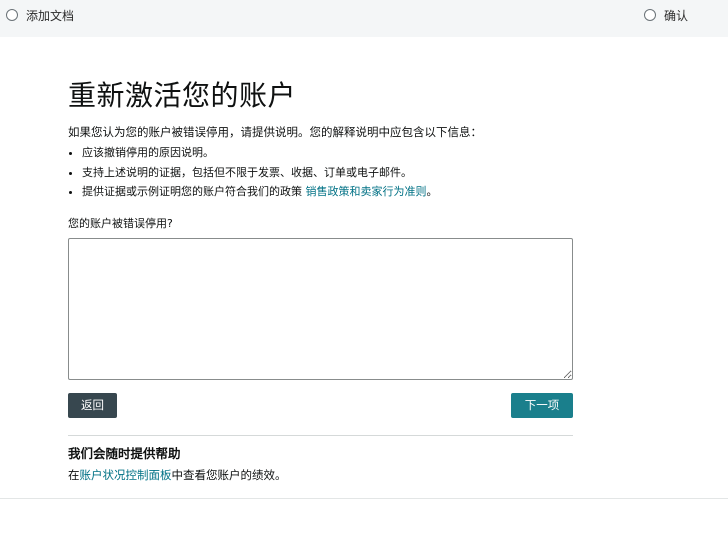  I want to click on page-title: 重新激活您的账户, so click(182, 95).